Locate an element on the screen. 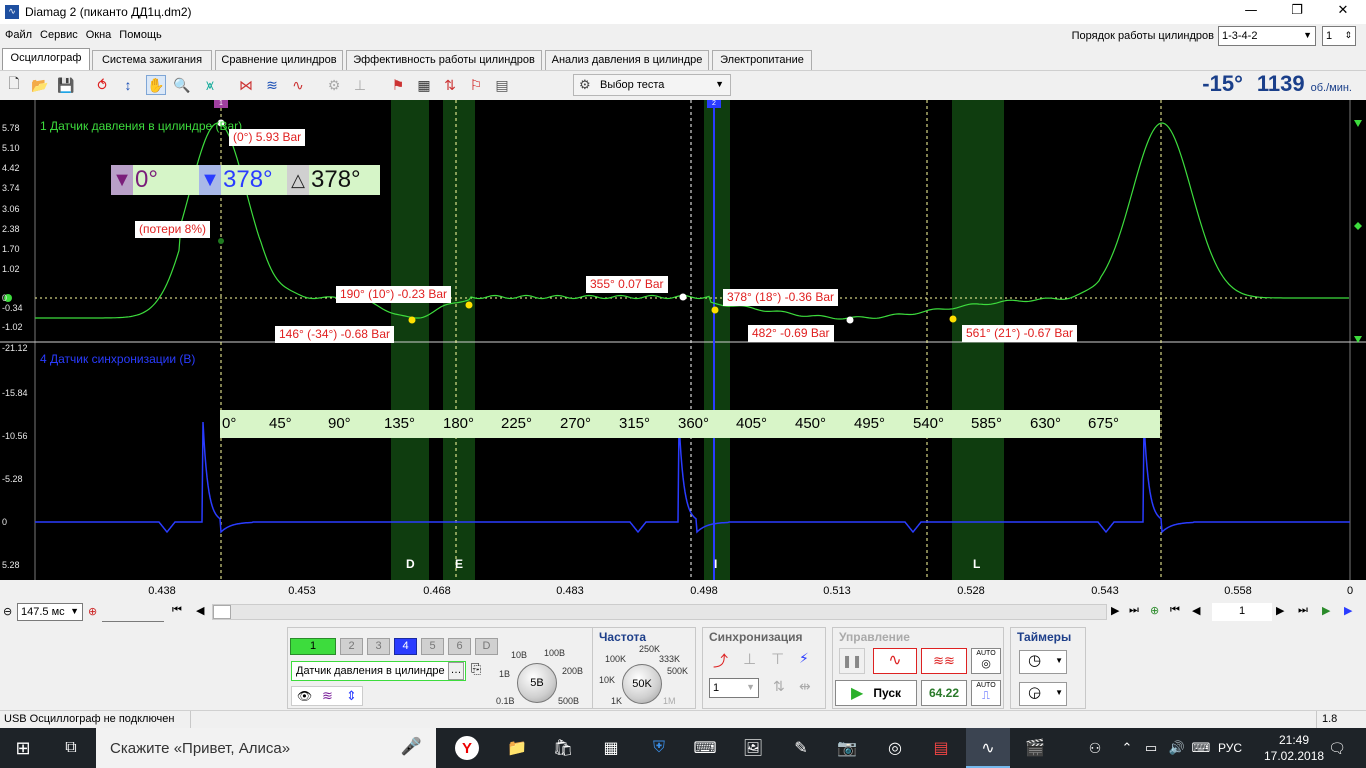 This screenshot has width=1366, height=768. overlay-waves-icon: ∿ is located at coordinates (298, 85).